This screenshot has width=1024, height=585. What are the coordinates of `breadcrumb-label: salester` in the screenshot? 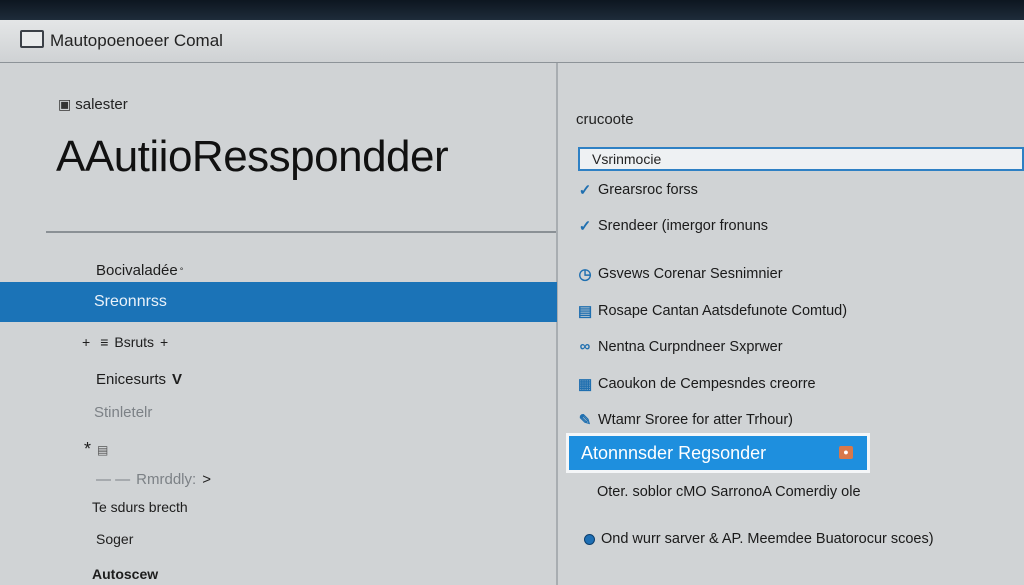 It's located at (101, 104).